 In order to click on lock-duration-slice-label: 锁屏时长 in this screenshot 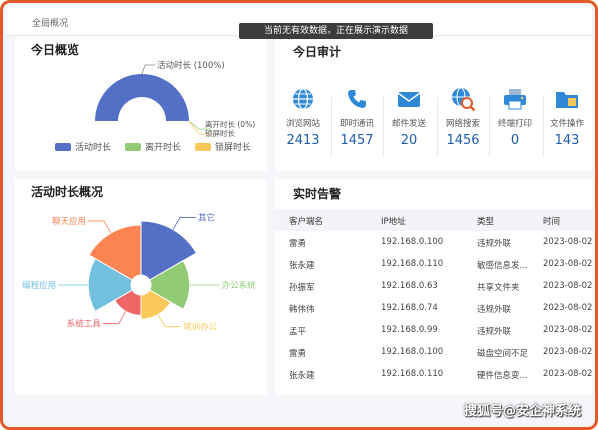, I will do `click(220, 132)`.